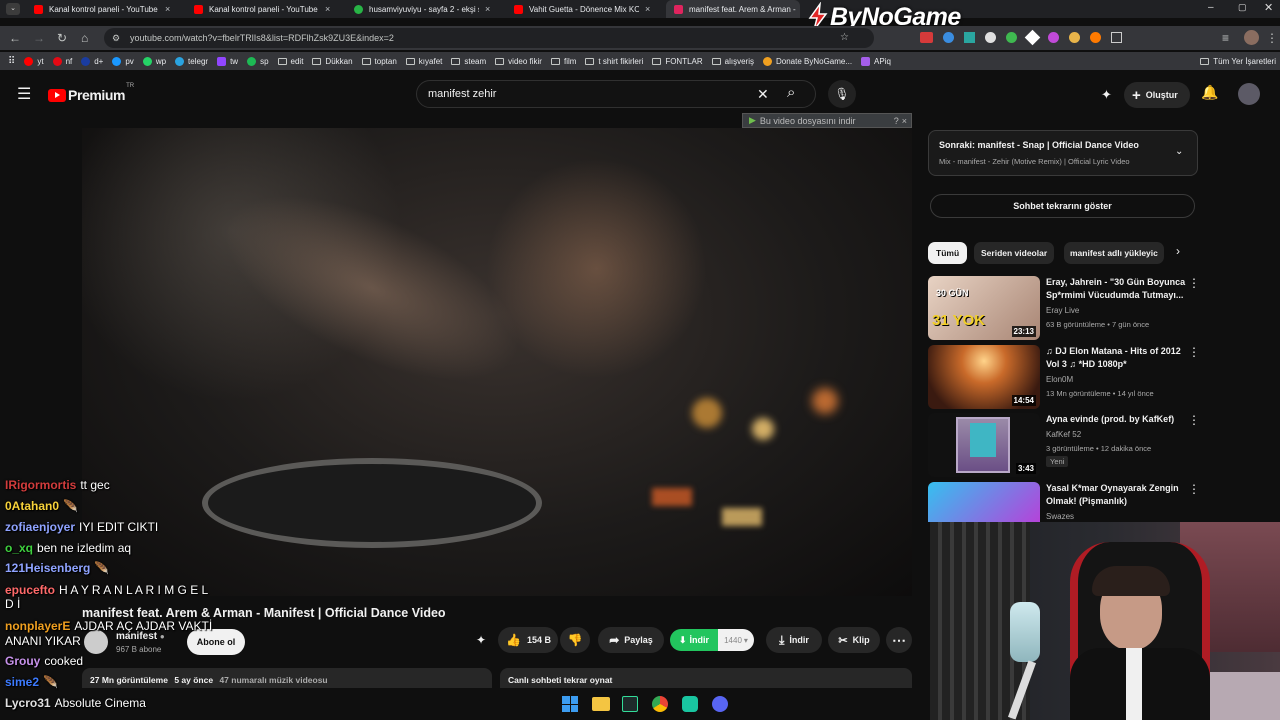 The height and width of the screenshot is (720, 1280). Describe the element at coordinates (854, 640) in the screenshot. I see `clip-button: ✂ Klip` at that location.